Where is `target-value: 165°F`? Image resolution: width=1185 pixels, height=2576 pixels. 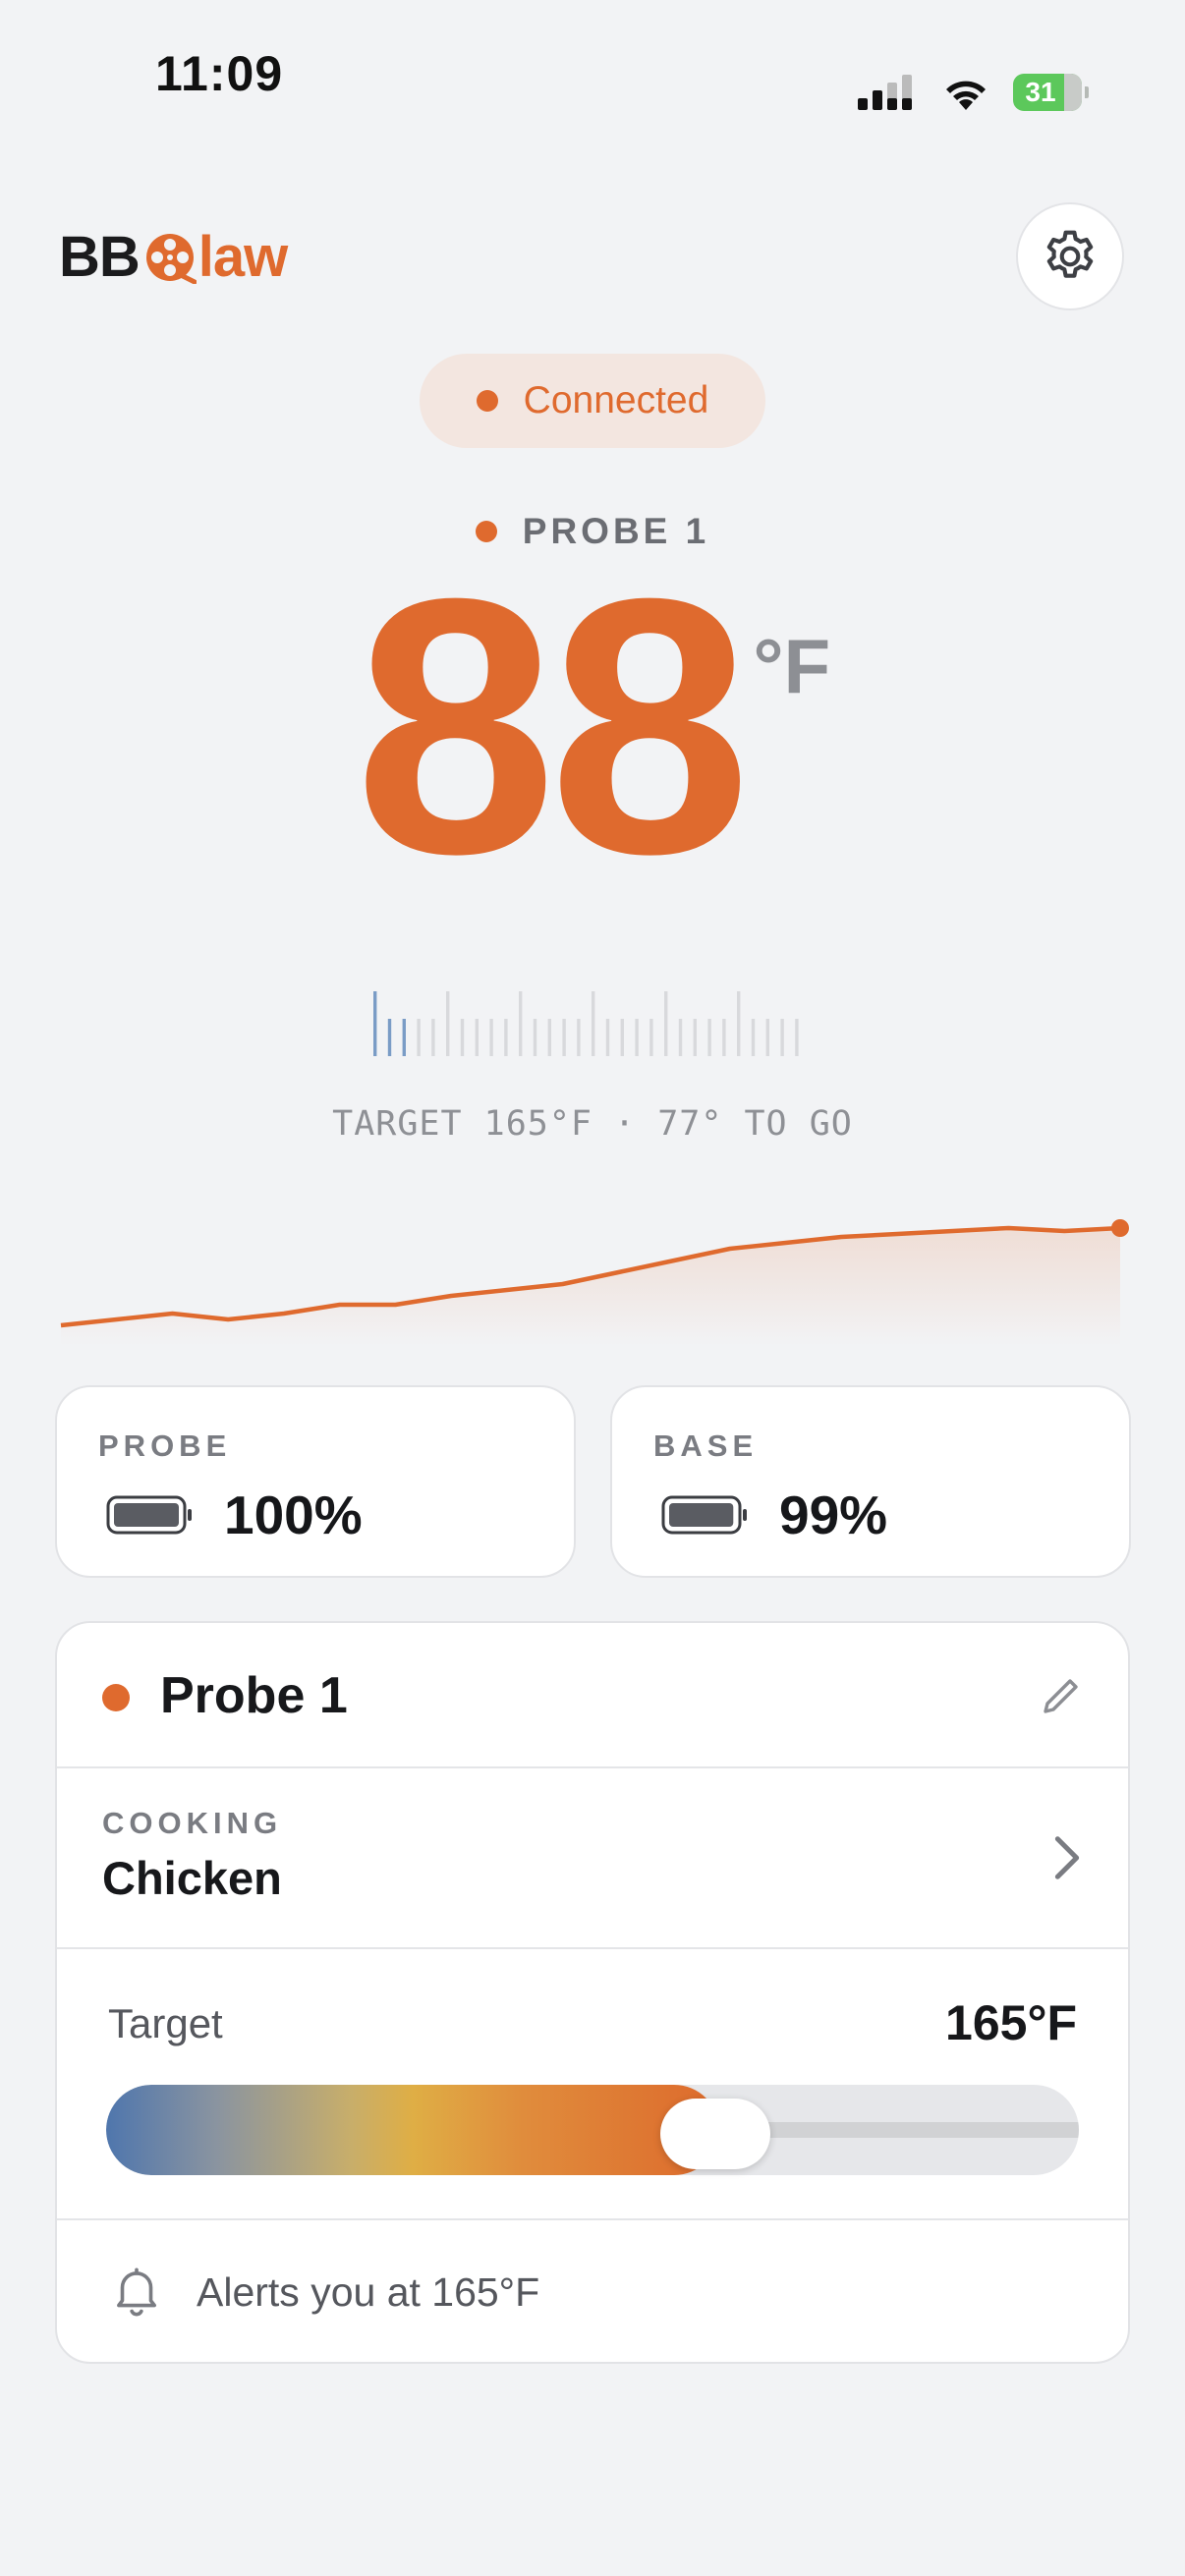
target-value: 165°F is located at coordinates (1011, 2022).